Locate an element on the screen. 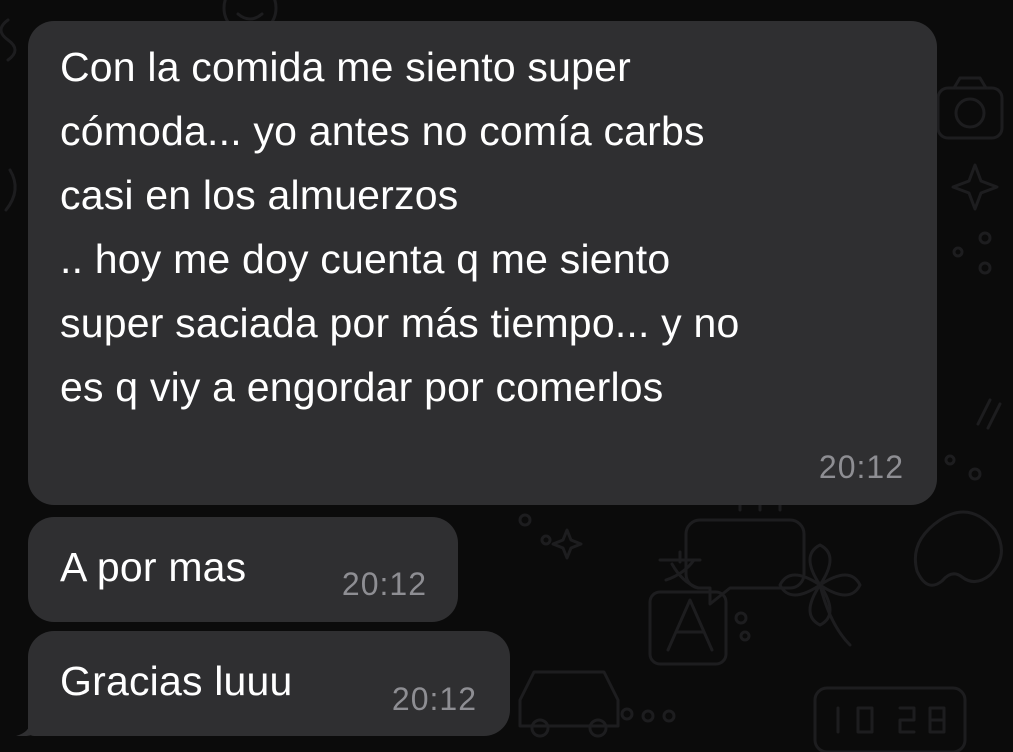  car-icon is located at coordinates (569, 704).